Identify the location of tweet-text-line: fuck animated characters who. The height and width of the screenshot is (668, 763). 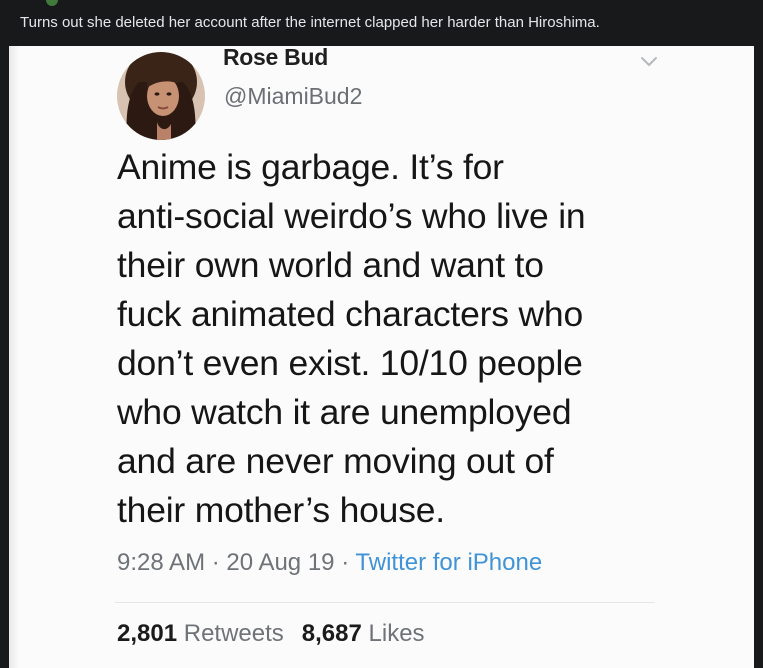
(350, 314).